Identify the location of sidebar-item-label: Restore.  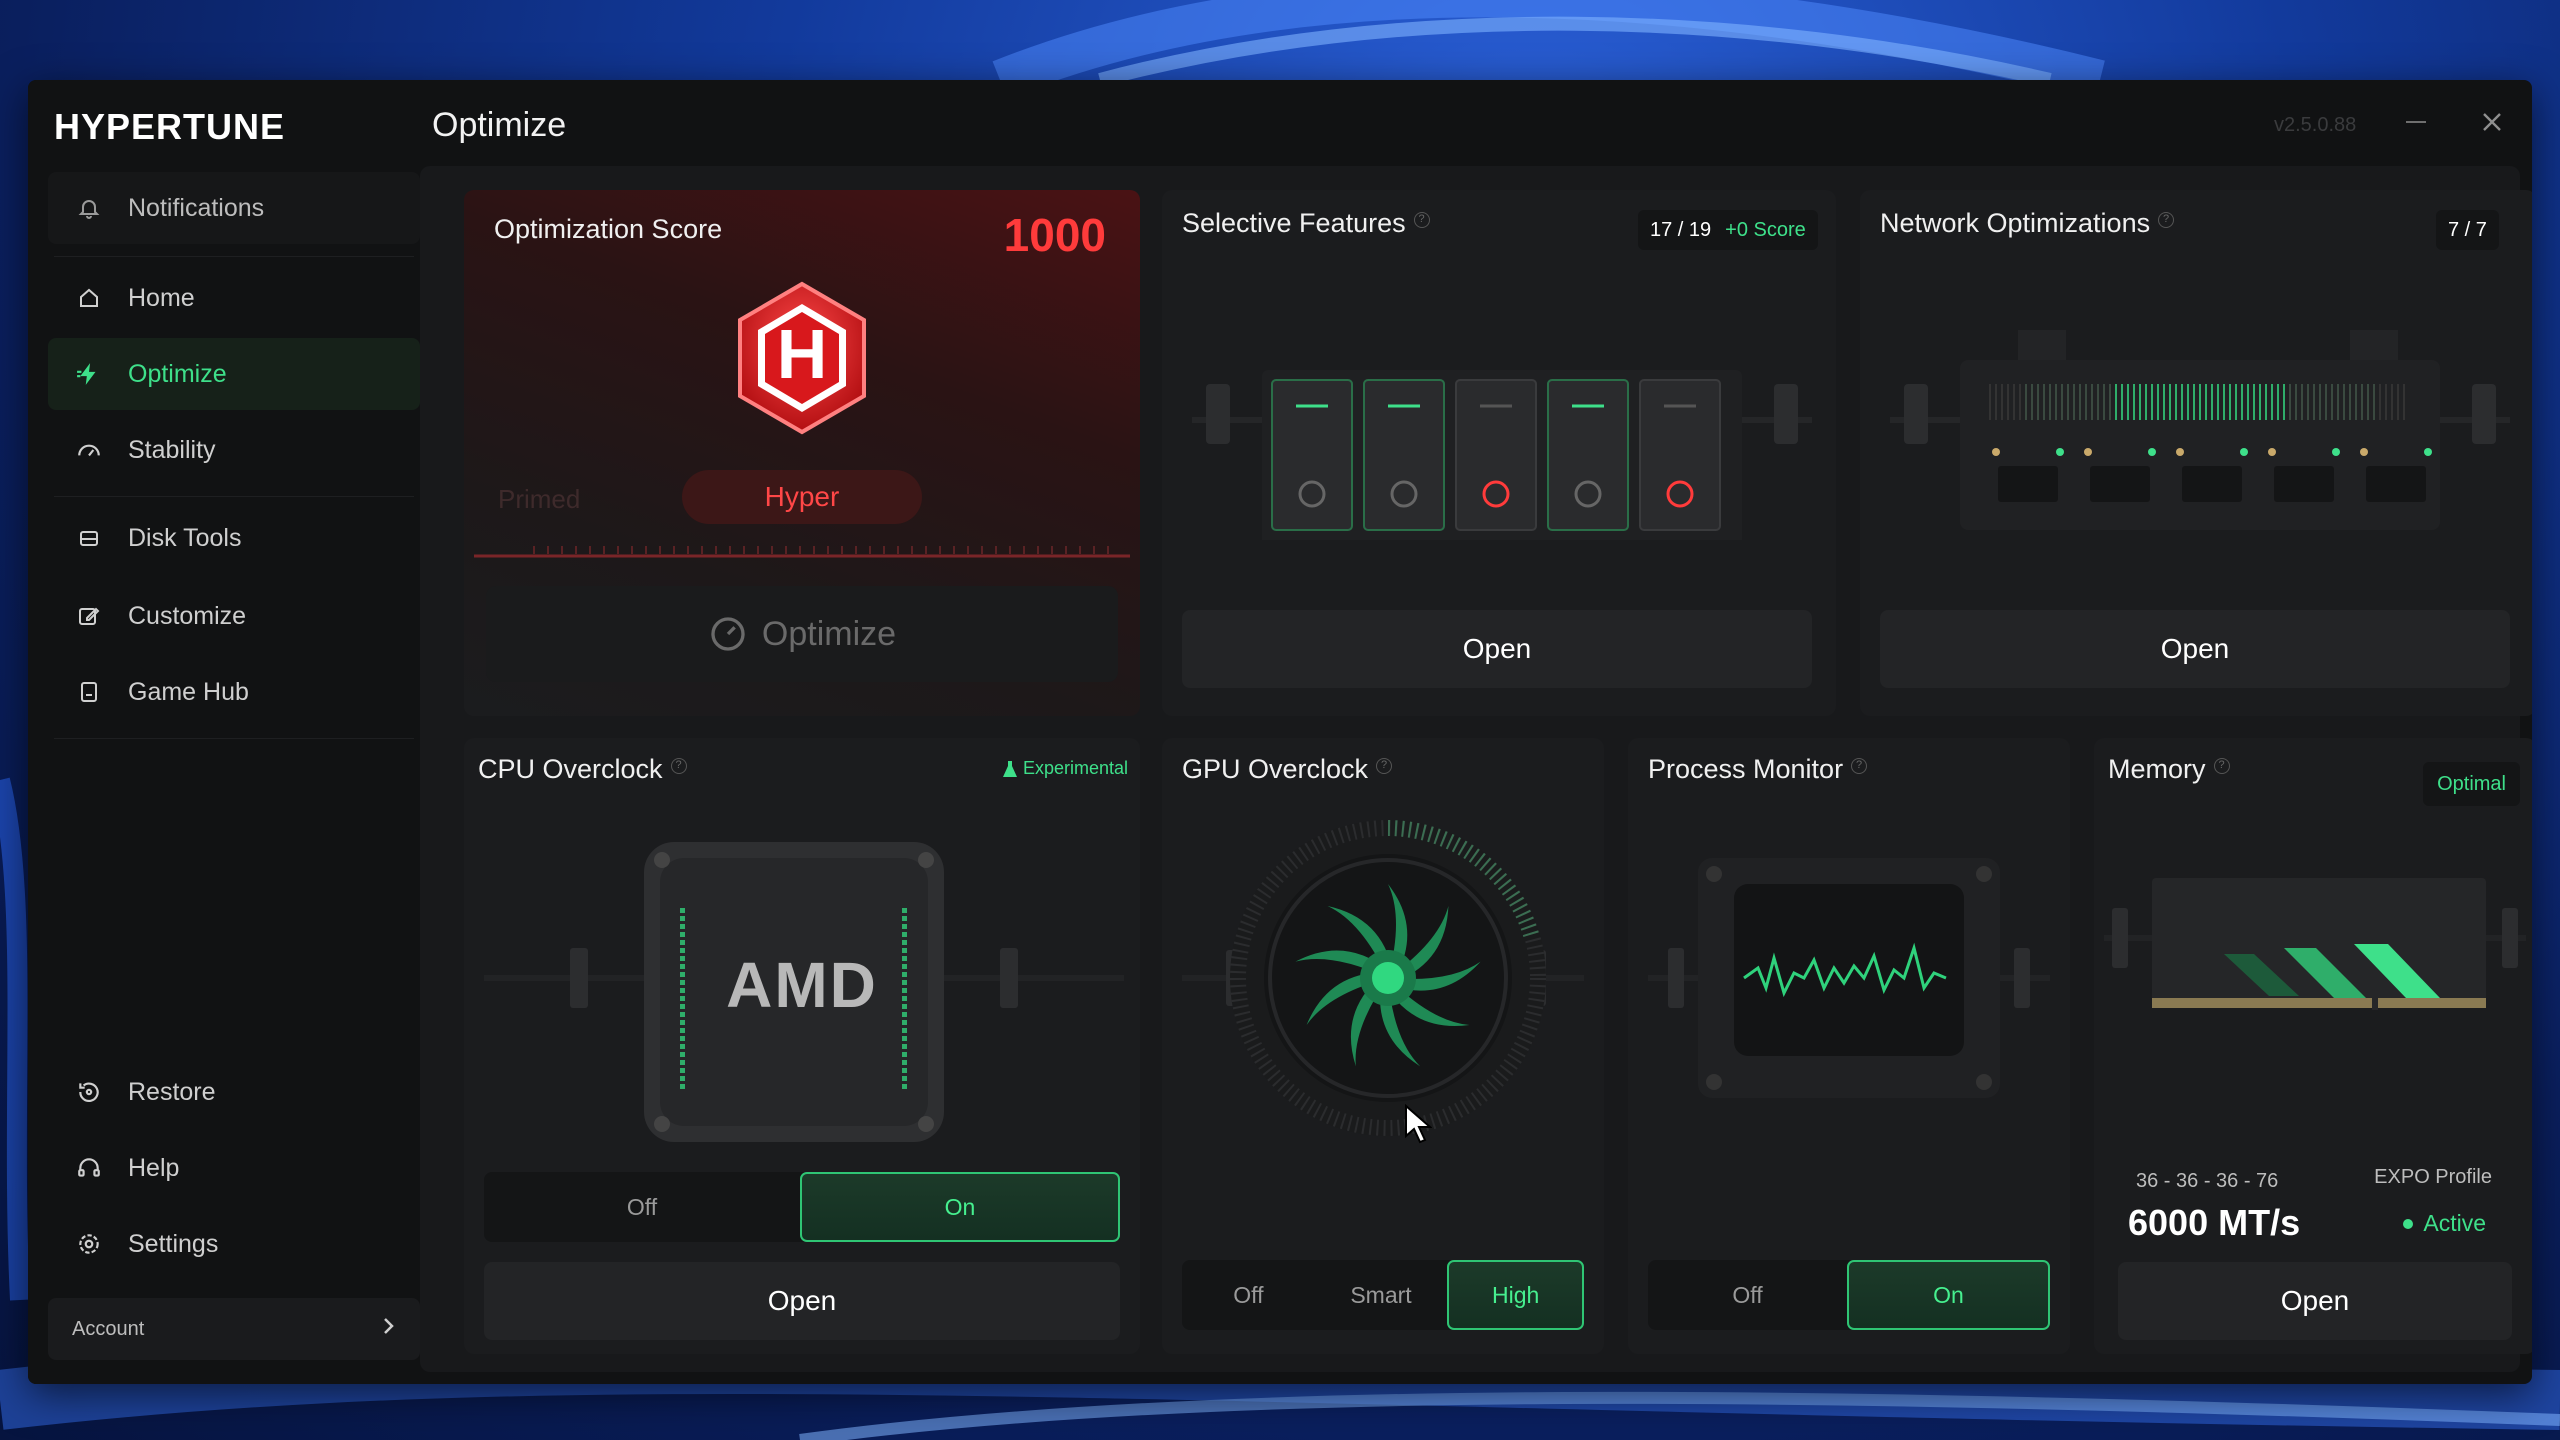
(172, 1091).